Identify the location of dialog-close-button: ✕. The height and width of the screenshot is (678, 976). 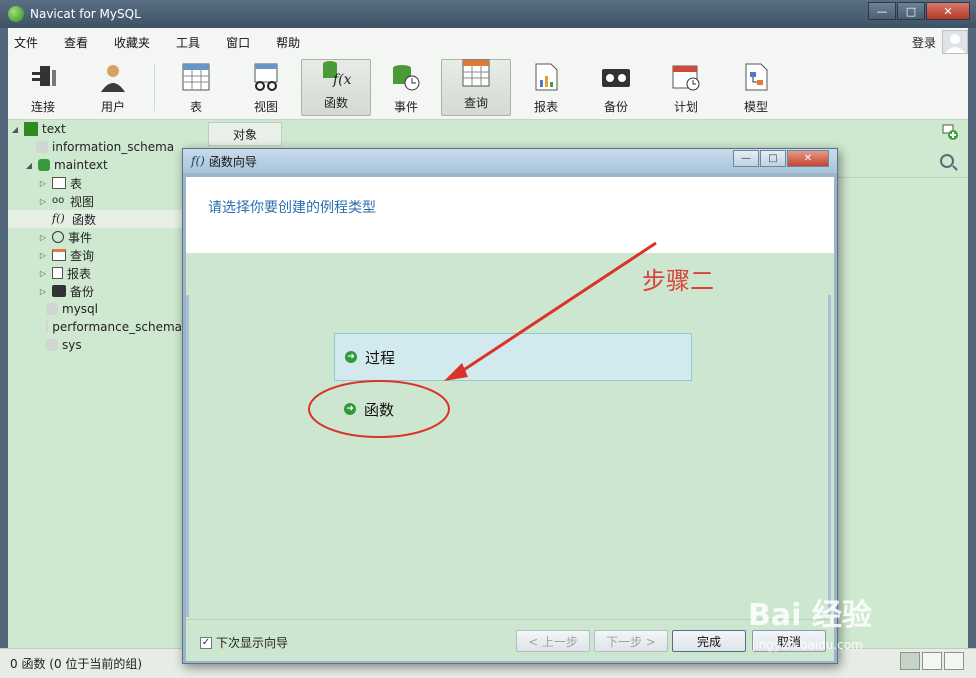
(808, 158).